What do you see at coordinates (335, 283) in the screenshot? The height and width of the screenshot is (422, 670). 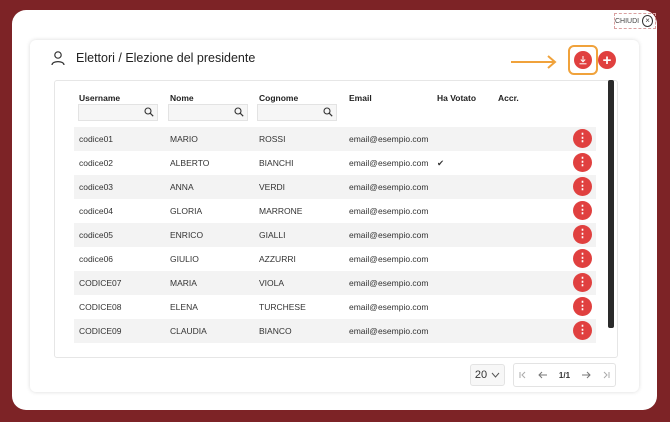 I see `table-row: CODICE07 MARIA VIOLA email@esempio.com ⋮` at bounding box center [335, 283].